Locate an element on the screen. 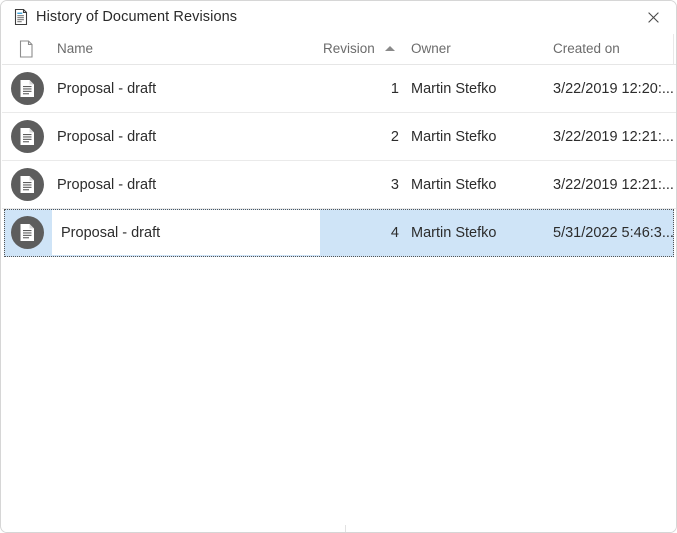 This screenshot has width=677, height=533. column-header-created-on: Created on is located at coordinates (586, 49).